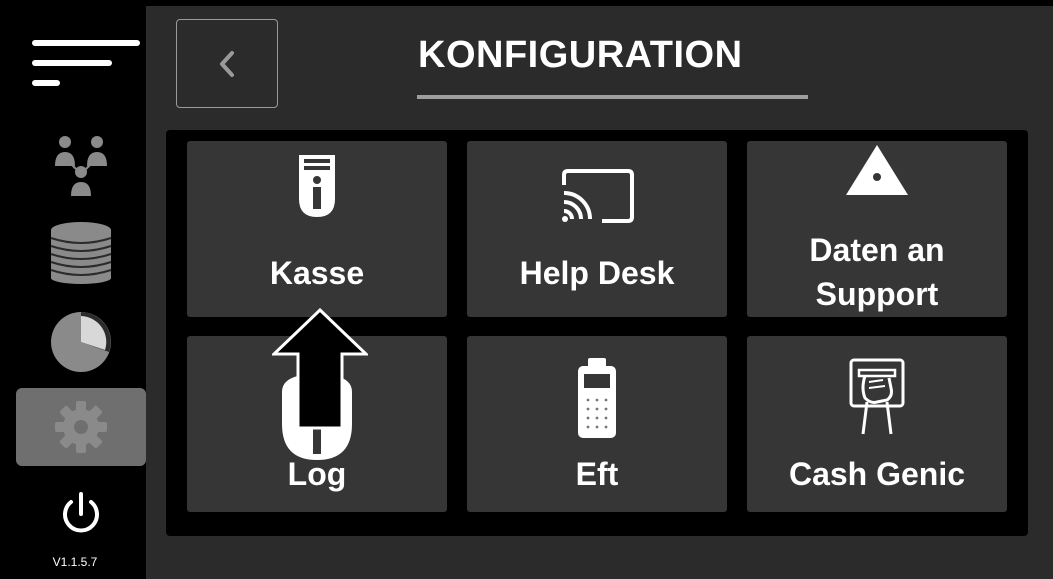  I want to click on coins-icon, so click(81, 253).